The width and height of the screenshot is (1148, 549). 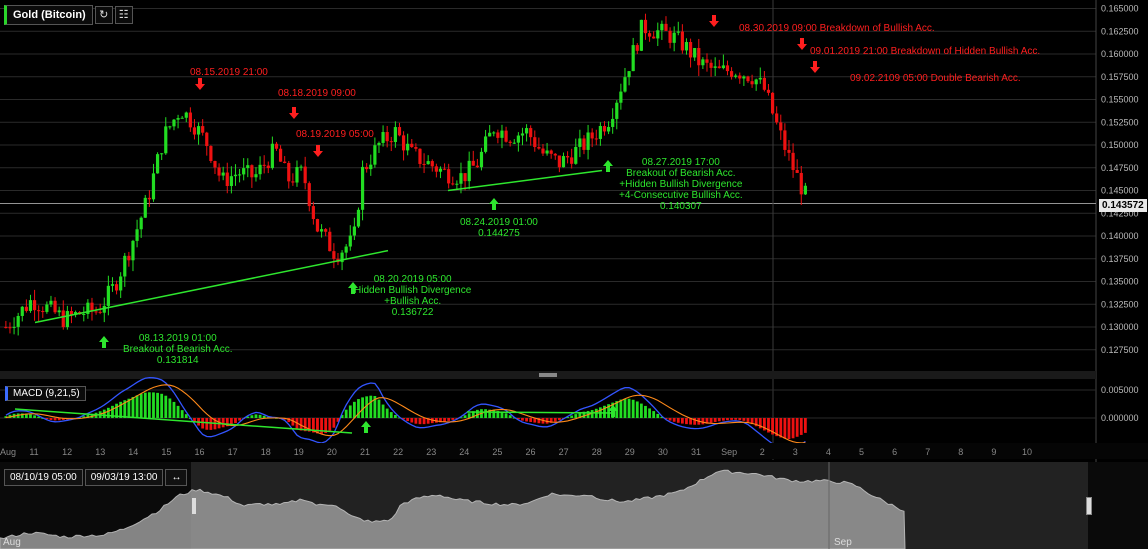 I want to click on expand-arrows-icon: ↔, so click(x=176, y=477).